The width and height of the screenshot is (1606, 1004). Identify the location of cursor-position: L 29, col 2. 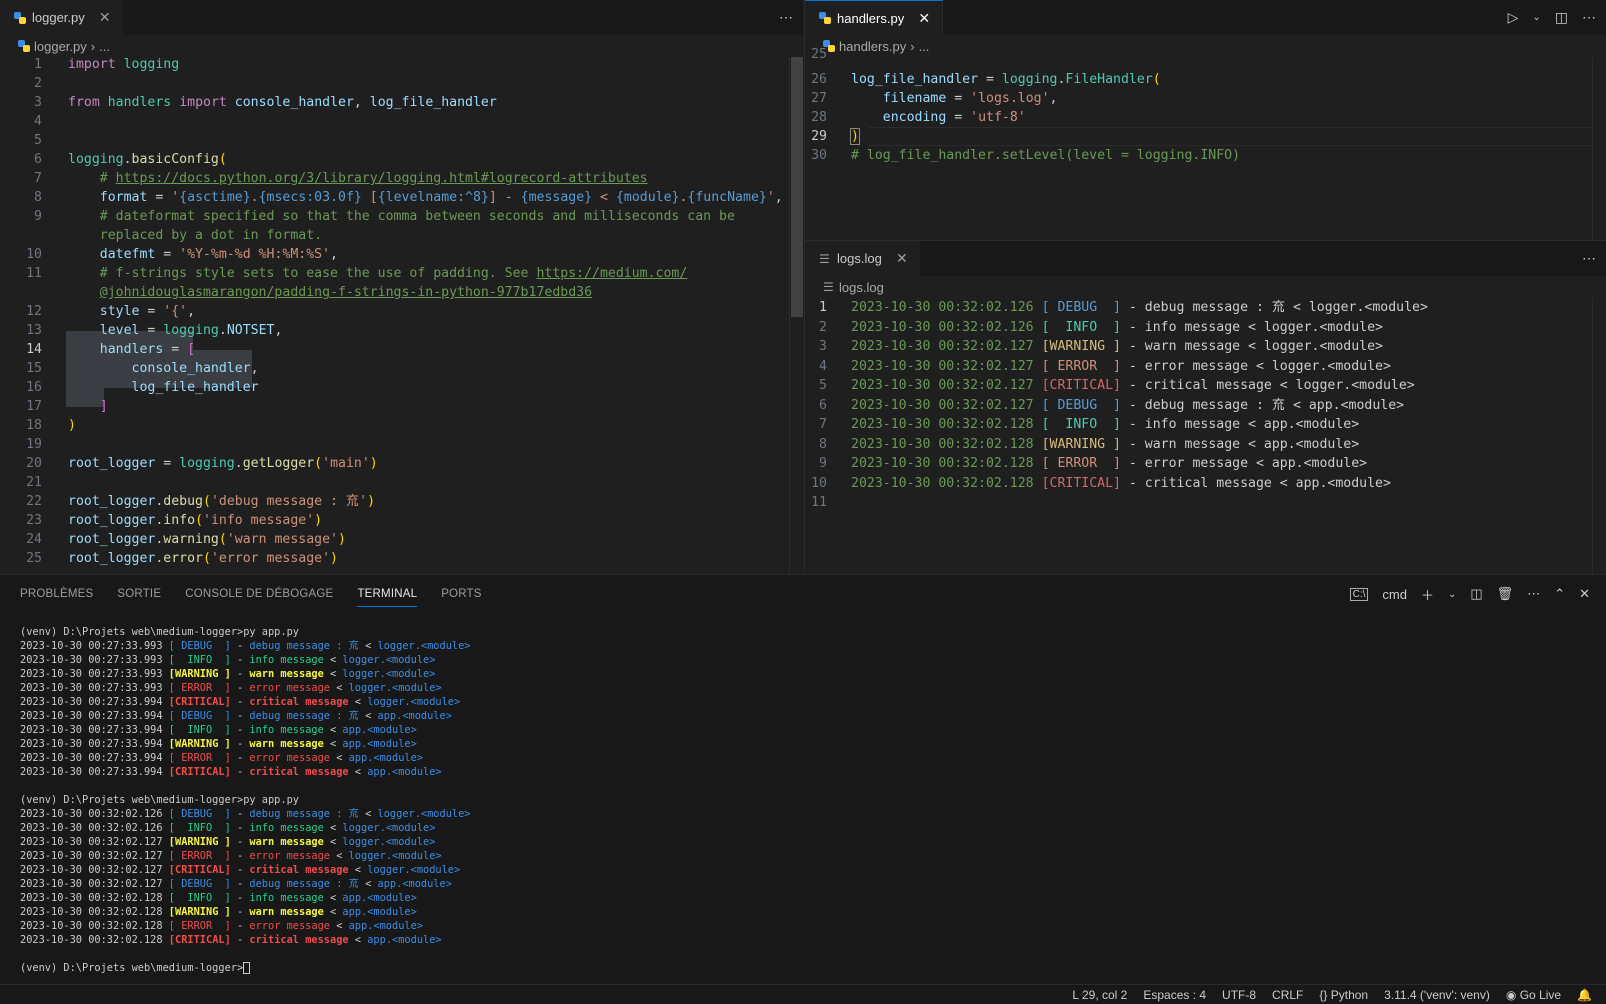
(1099, 995).